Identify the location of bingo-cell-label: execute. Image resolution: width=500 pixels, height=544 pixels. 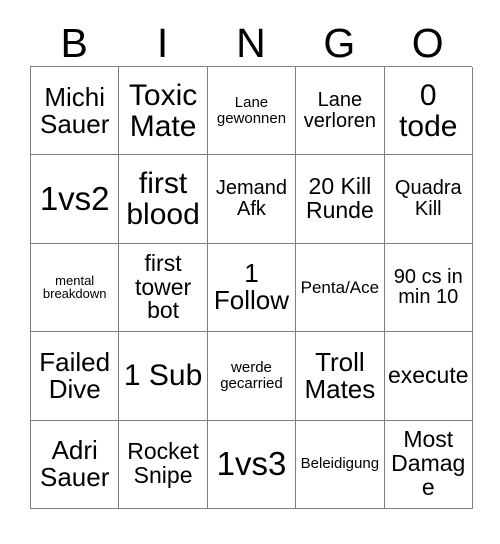
(428, 374).